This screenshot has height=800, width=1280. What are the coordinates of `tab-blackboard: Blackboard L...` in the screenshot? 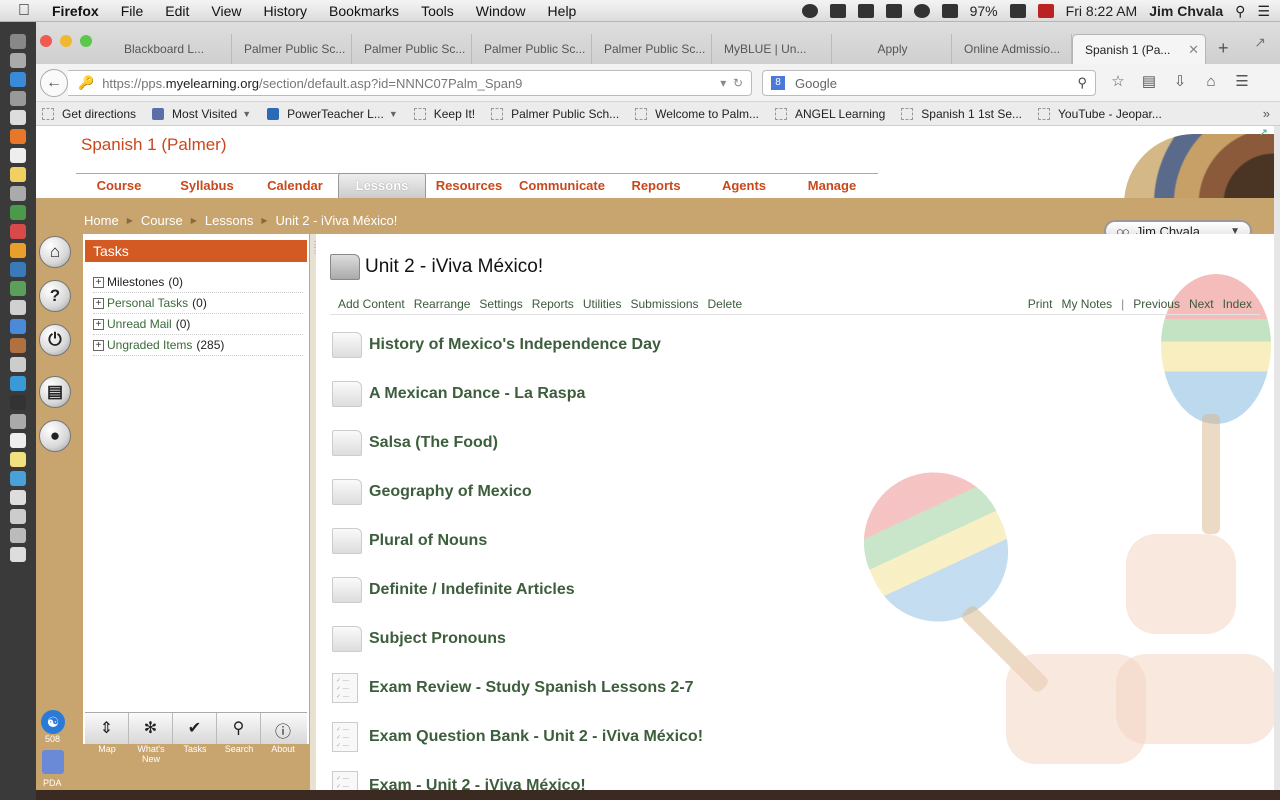 It's located at (172, 49).